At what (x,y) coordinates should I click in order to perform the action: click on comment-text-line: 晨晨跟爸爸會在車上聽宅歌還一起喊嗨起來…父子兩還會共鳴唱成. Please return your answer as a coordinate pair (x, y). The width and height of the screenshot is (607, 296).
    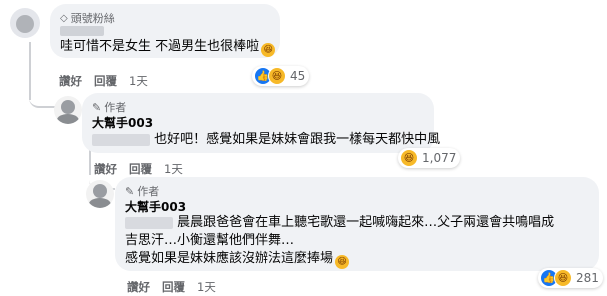
    Looking at the image, I should click on (339, 223).